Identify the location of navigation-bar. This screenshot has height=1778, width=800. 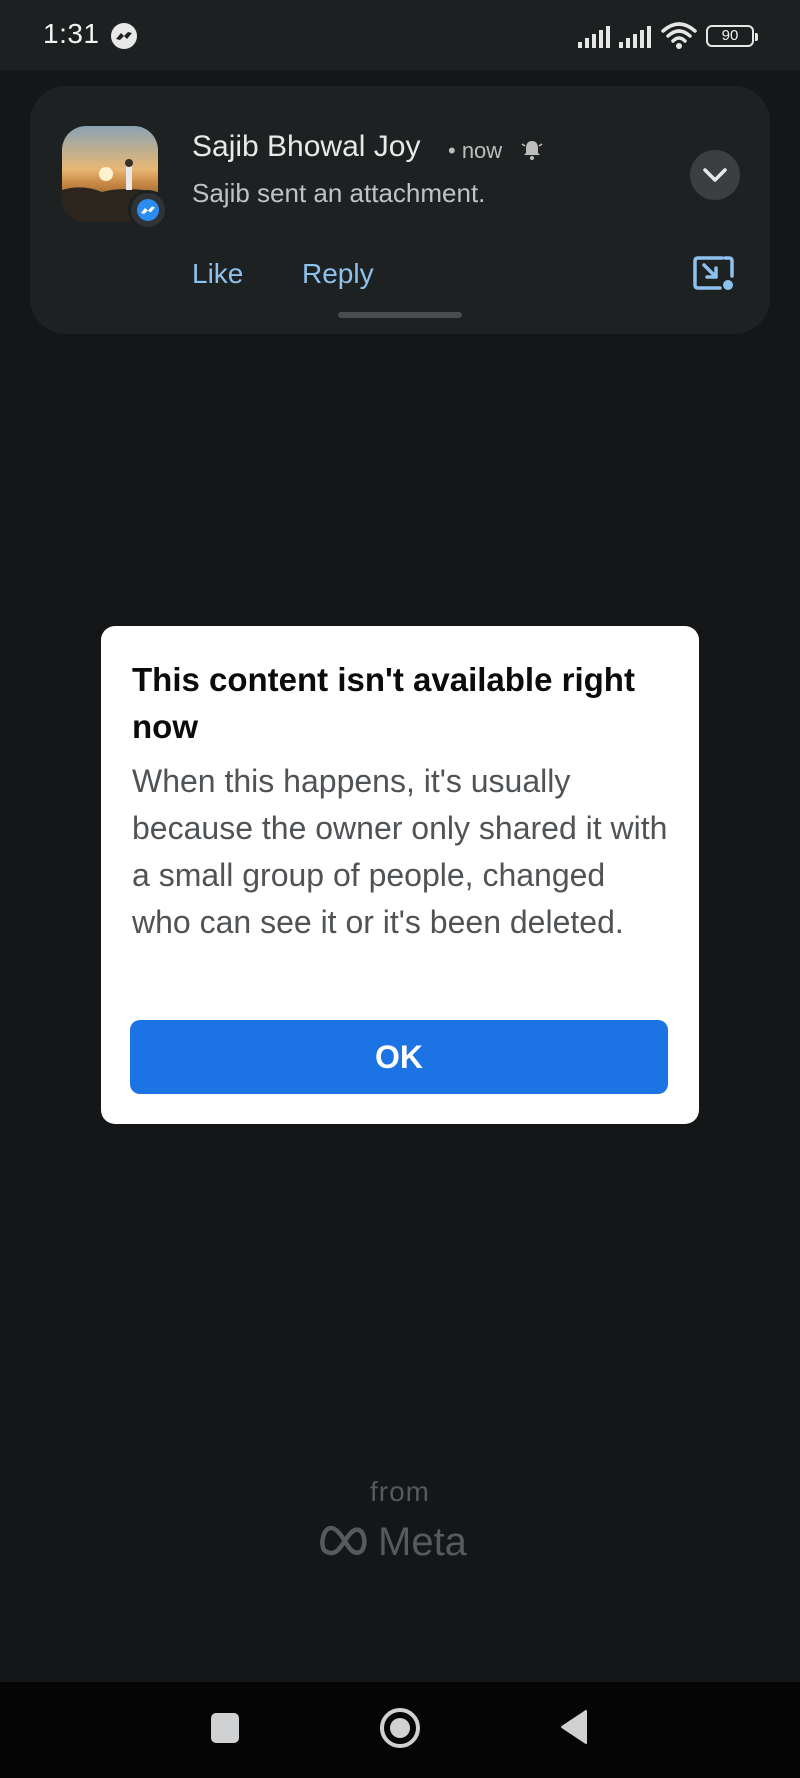
(400, 1730).